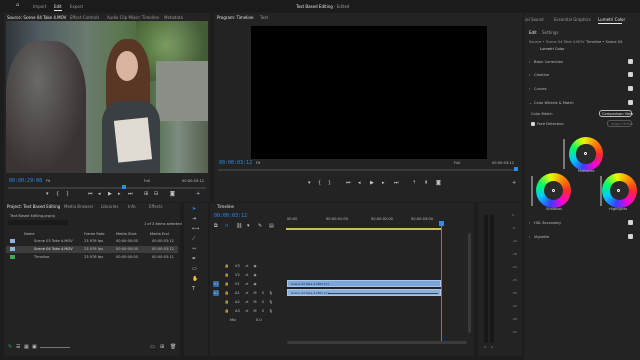  Describe the element at coordinates (364, 292) in the screenshot. I see `audio-clip: Scene 04 Take 4.MOV [A]` at that location.